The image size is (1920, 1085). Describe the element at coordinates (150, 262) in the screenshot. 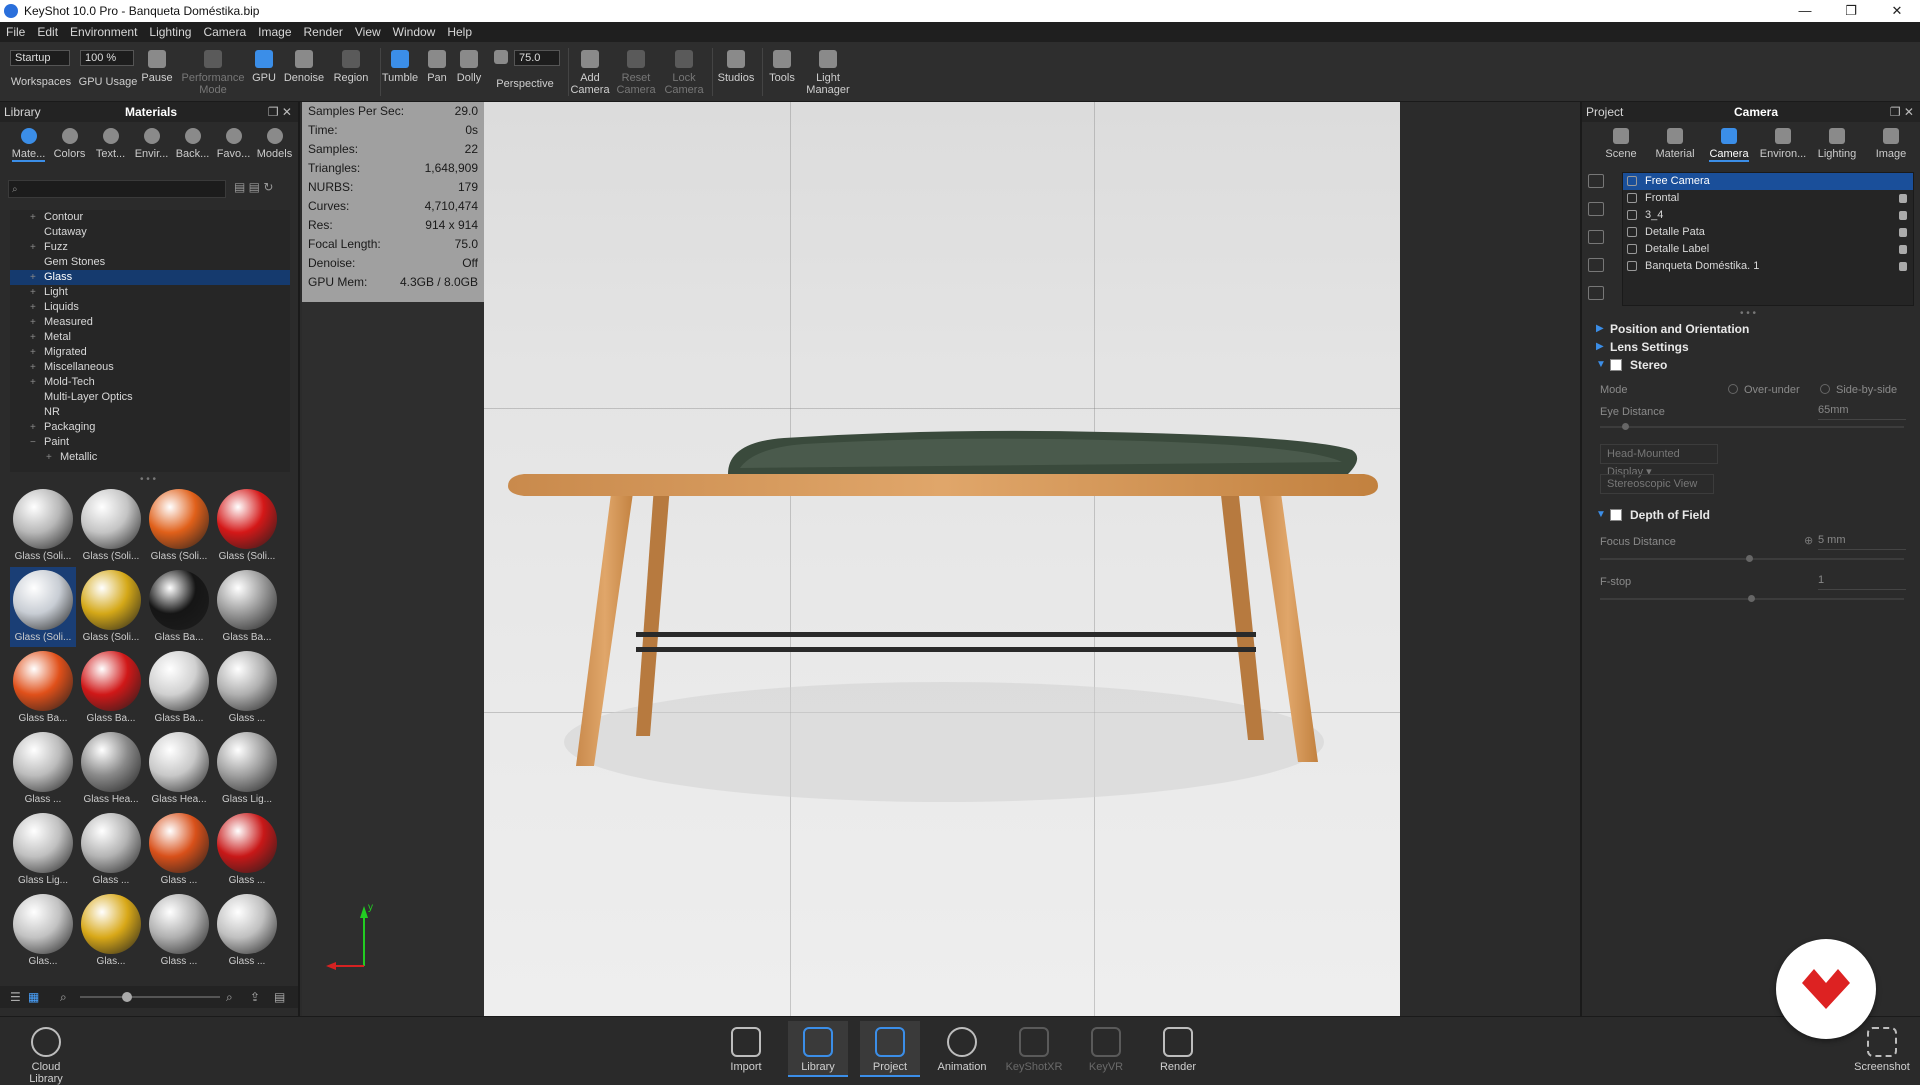

I see `tree-item: Gem Stones` at that location.